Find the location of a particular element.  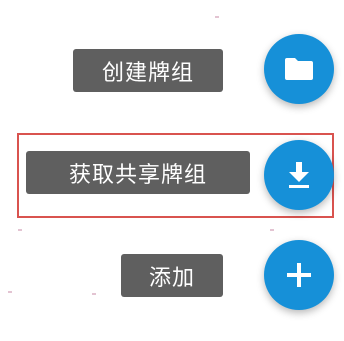

add-label-text: 添加 is located at coordinates (171, 278).